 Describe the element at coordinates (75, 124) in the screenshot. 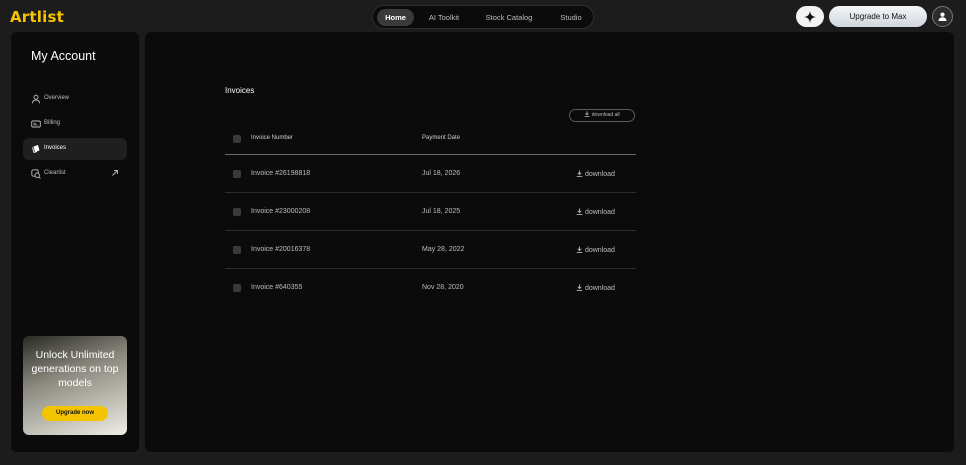

I see `sidebar-item-billing: Billing` at that location.